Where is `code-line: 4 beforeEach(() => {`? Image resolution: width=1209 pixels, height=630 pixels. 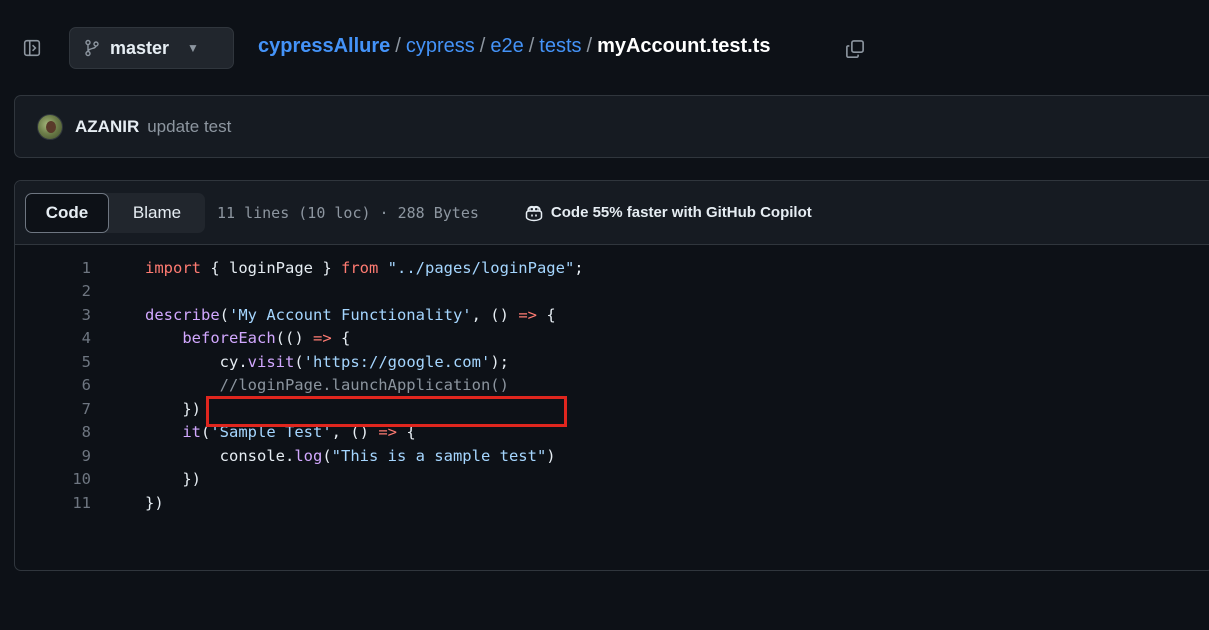
code-line: 4 beforeEach(() => { is located at coordinates (612, 339).